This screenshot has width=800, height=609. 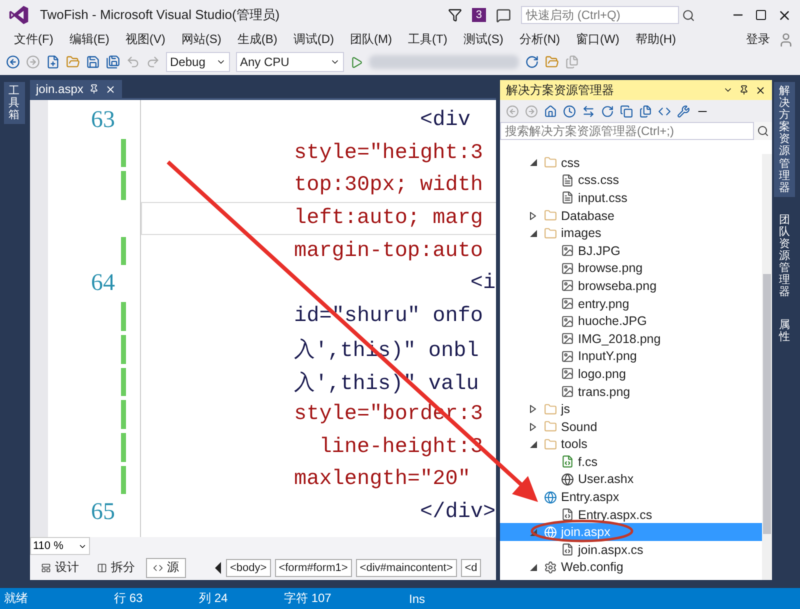 I want to click on tree-item: IMG_2018.png, so click(x=631, y=339).